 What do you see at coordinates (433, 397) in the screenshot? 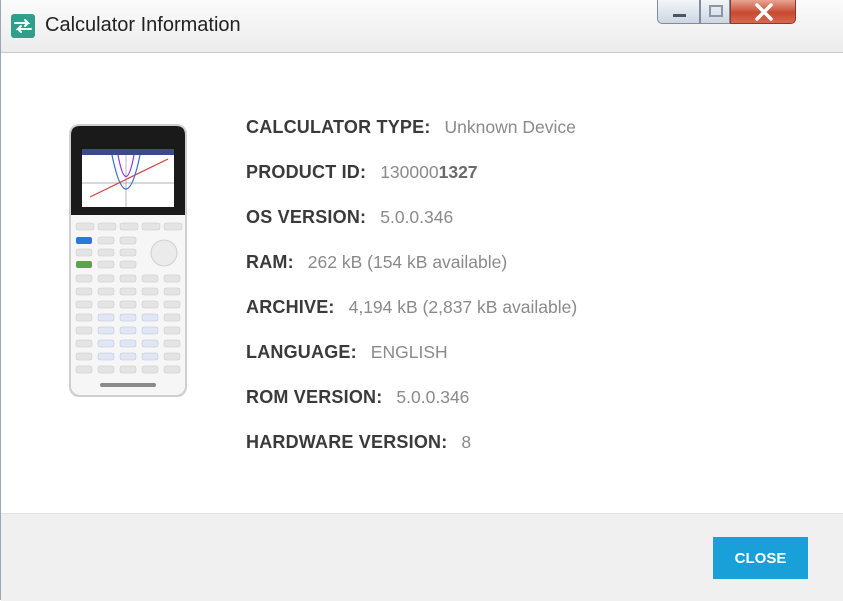
I see `rom-version-value: 5.0.0.346` at bounding box center [433, 397].